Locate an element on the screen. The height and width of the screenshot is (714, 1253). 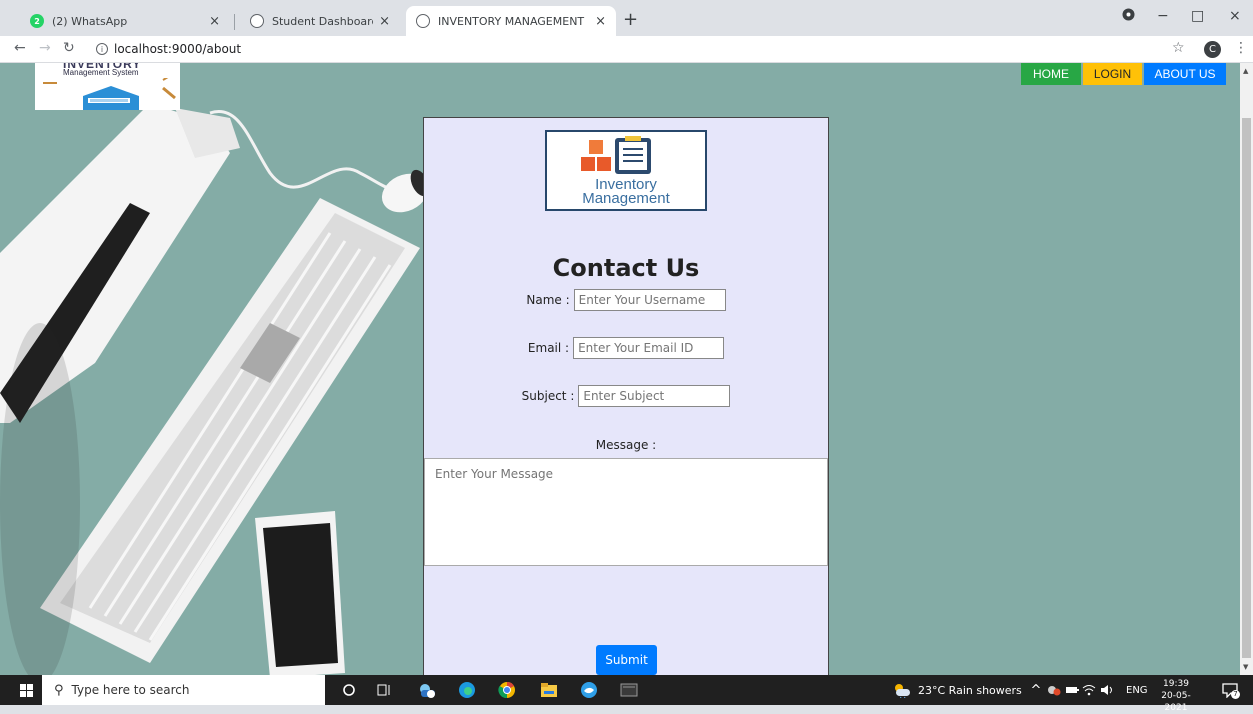
name-input is located at coordinates (649, 300).